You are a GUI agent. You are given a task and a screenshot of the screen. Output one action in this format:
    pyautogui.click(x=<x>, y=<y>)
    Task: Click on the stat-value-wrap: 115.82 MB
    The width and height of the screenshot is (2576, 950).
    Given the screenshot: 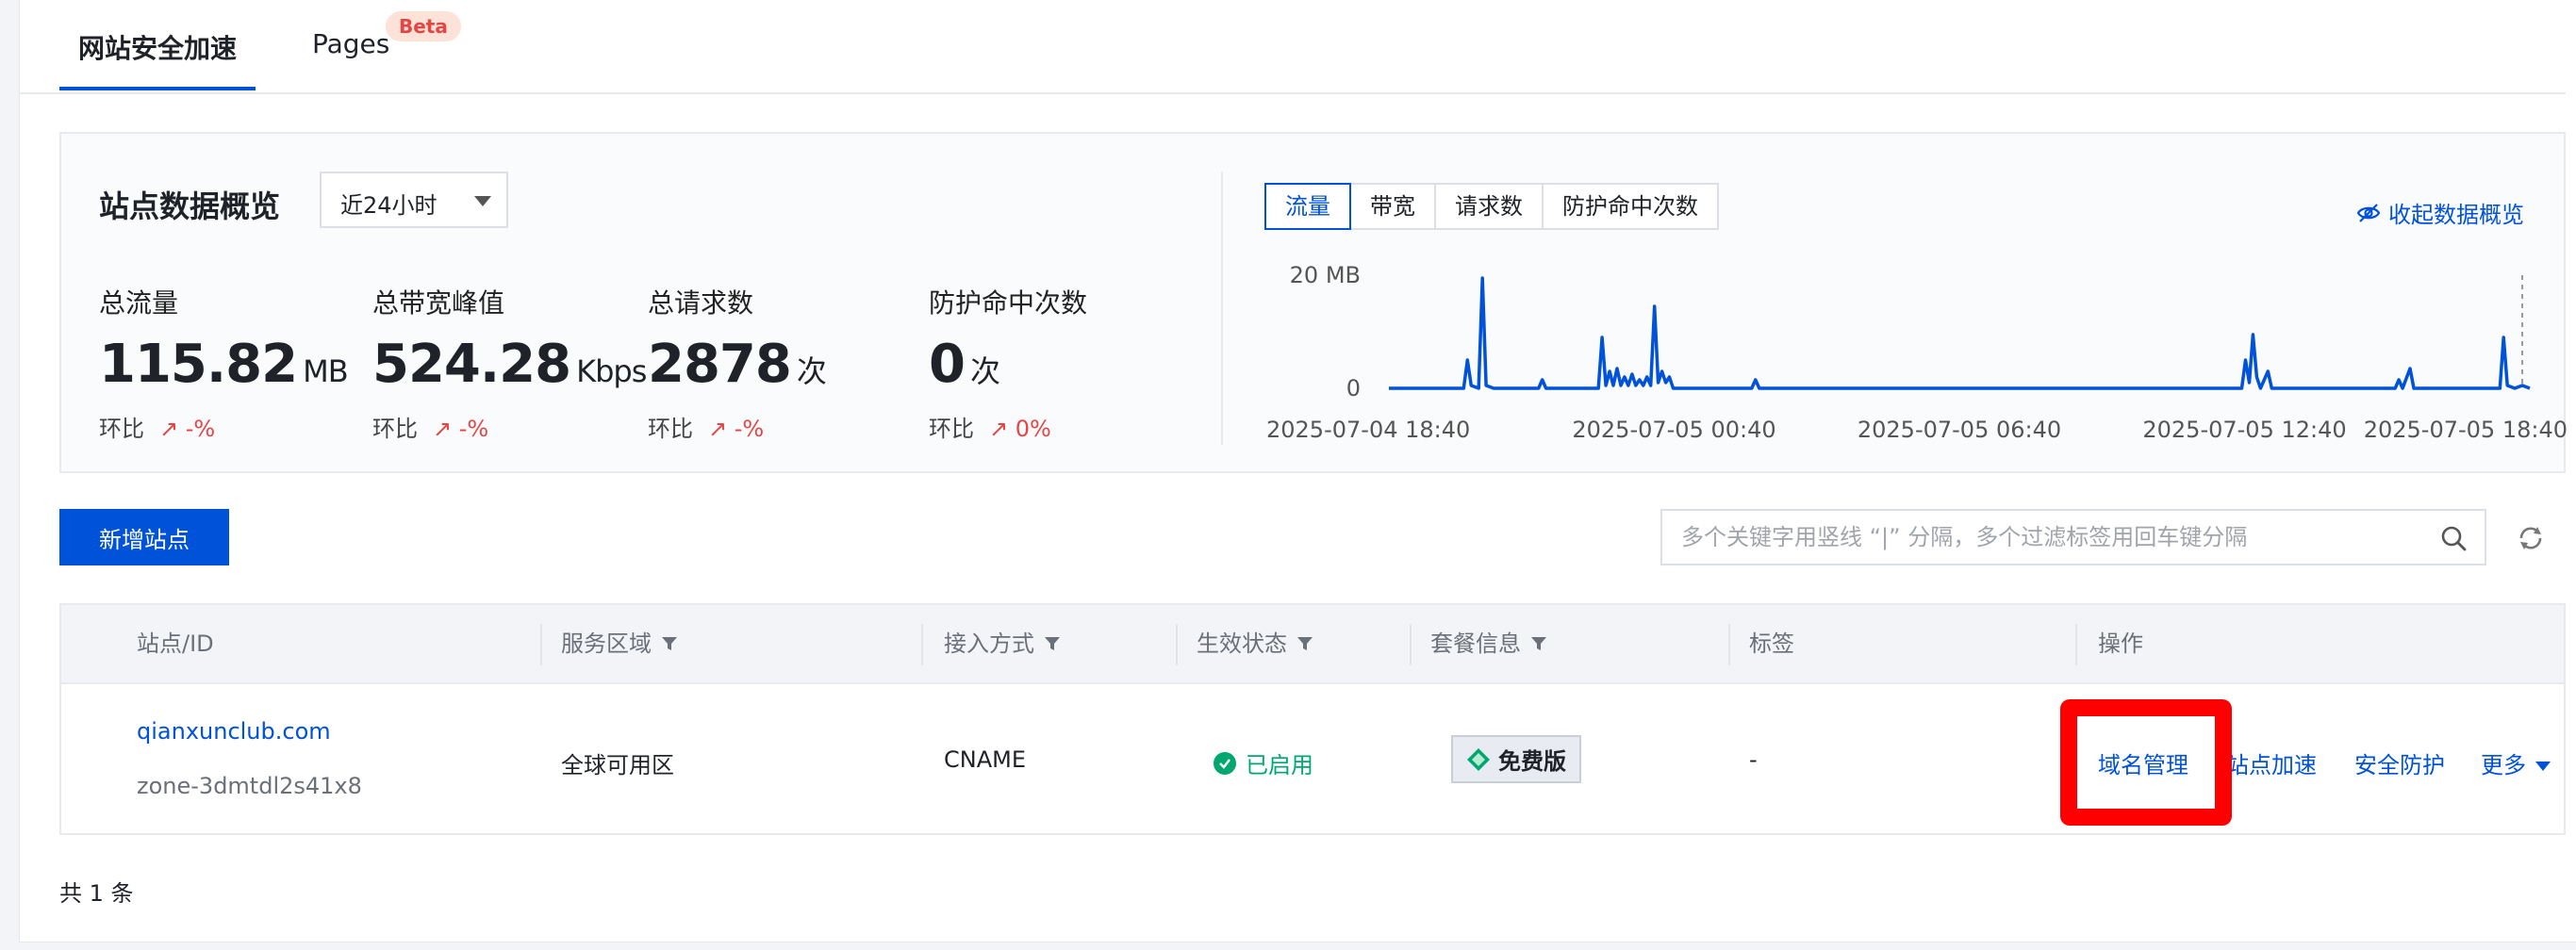 What is the action you would take?
    pyautogui.click(x=224, y=364)
    